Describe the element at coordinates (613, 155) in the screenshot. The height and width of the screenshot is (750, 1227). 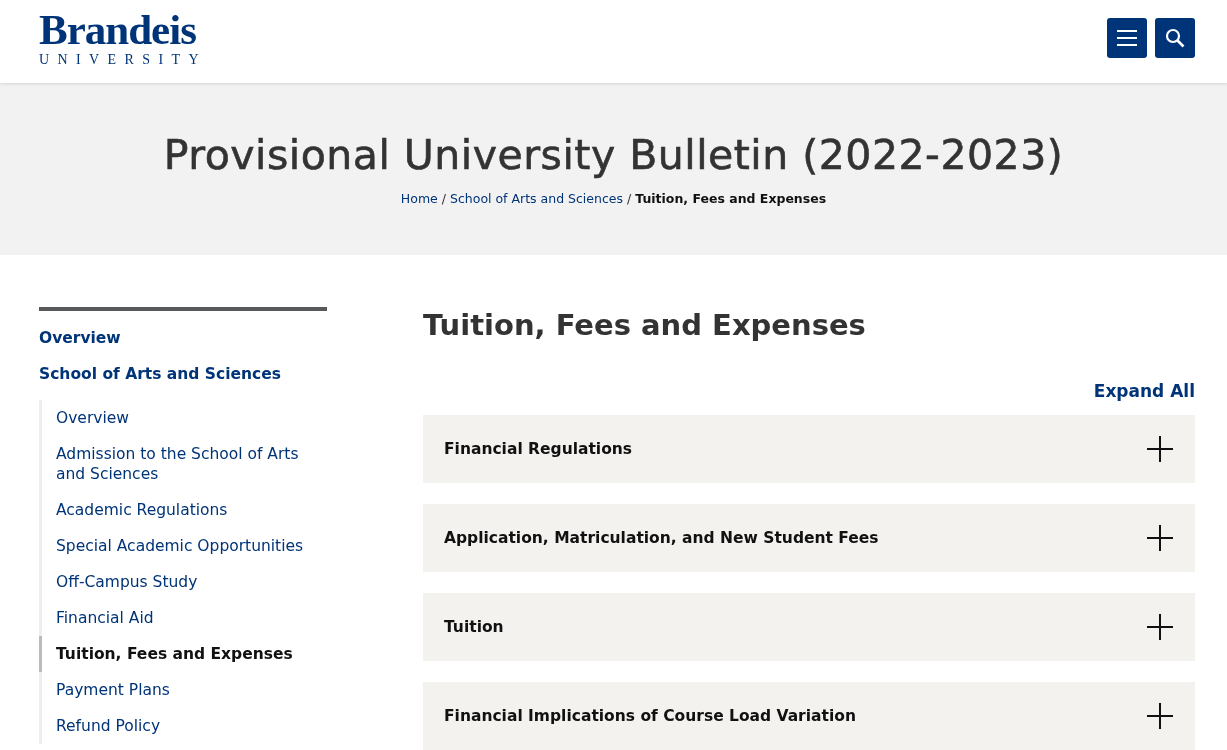
I see `page-title: Provisional University Bulletin (2022-2023)` at that location.